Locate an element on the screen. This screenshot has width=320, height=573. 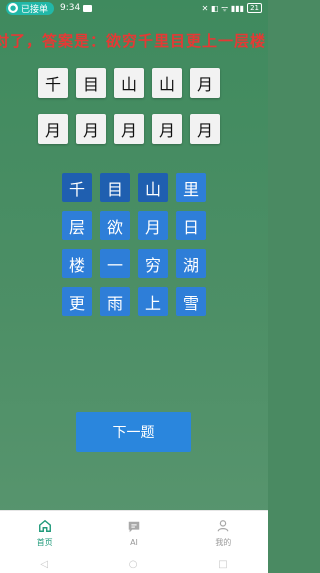
nav-profile-label: 我的 is located at coordinates (223, 542).